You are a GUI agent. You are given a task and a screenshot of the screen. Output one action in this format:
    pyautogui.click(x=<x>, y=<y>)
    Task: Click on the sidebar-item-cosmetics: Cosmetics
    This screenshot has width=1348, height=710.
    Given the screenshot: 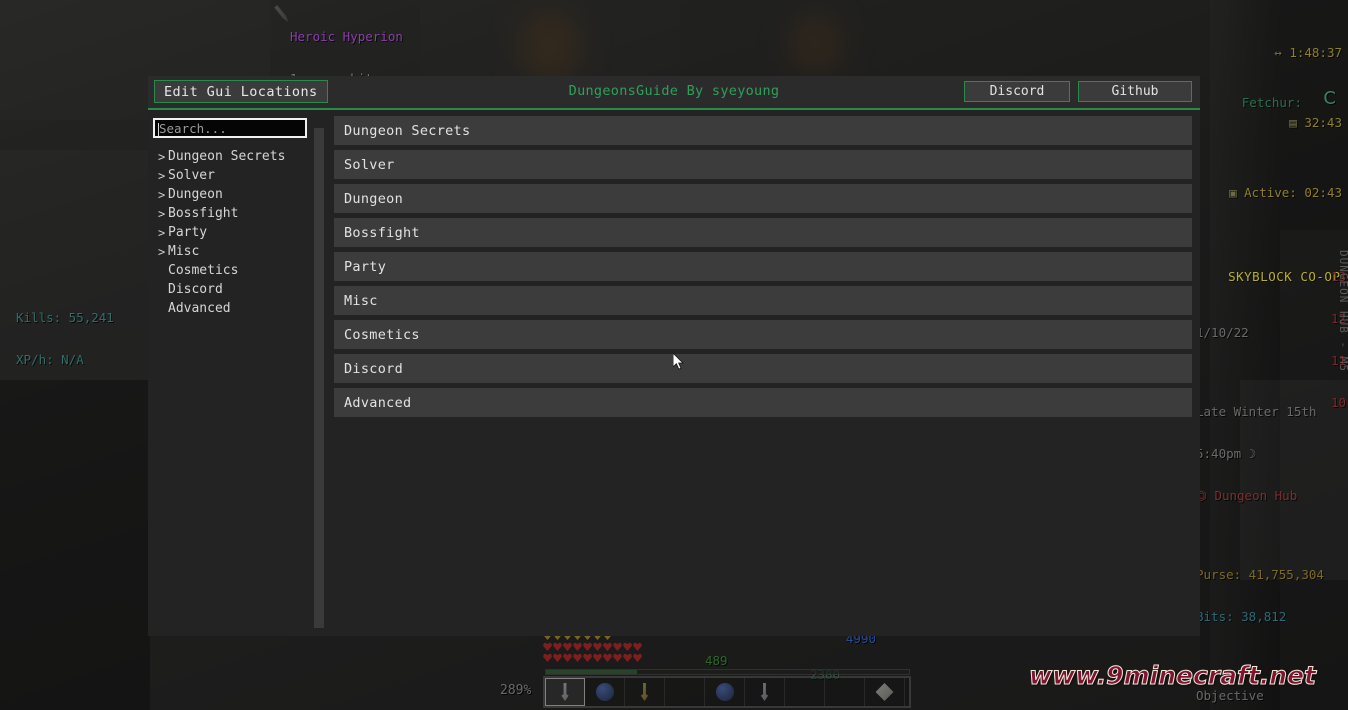 What is the action you would take?
    pyautogui.click(x=230, y=270)
    